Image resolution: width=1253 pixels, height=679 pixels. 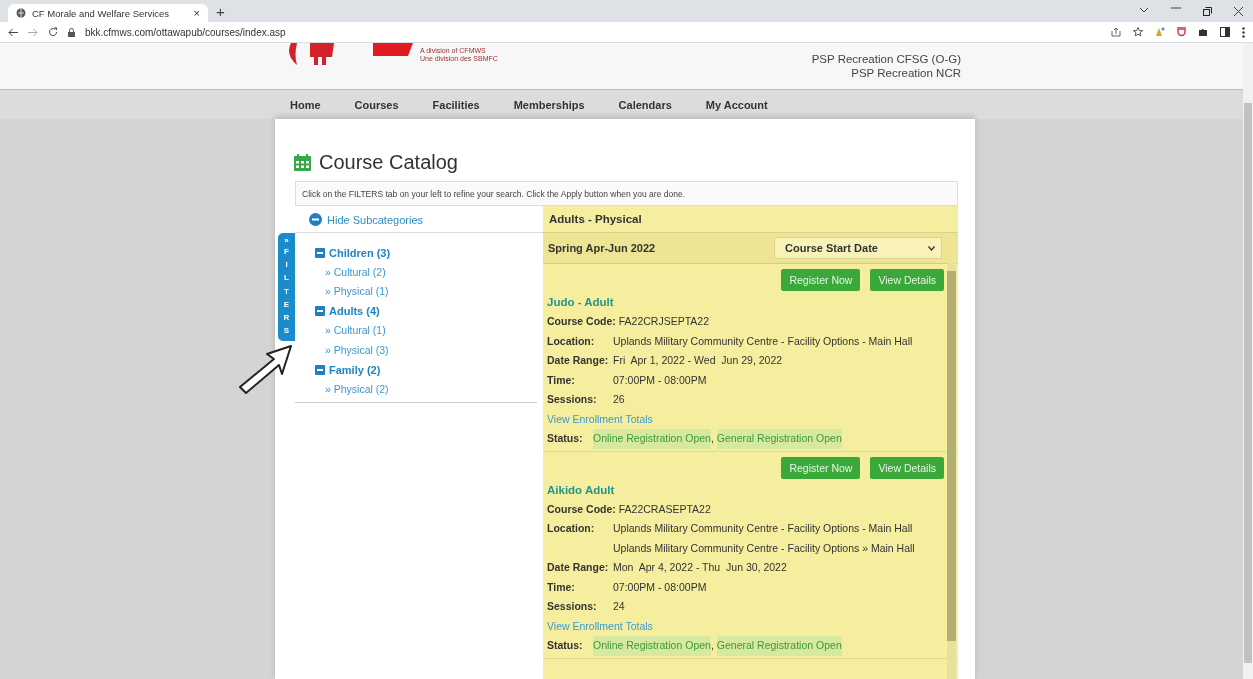 I want to click on collapse-icon, so click(x=315, y=219).